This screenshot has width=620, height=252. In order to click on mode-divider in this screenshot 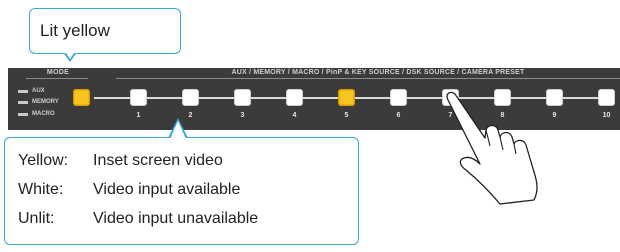, I will do `click(57, 78)`.